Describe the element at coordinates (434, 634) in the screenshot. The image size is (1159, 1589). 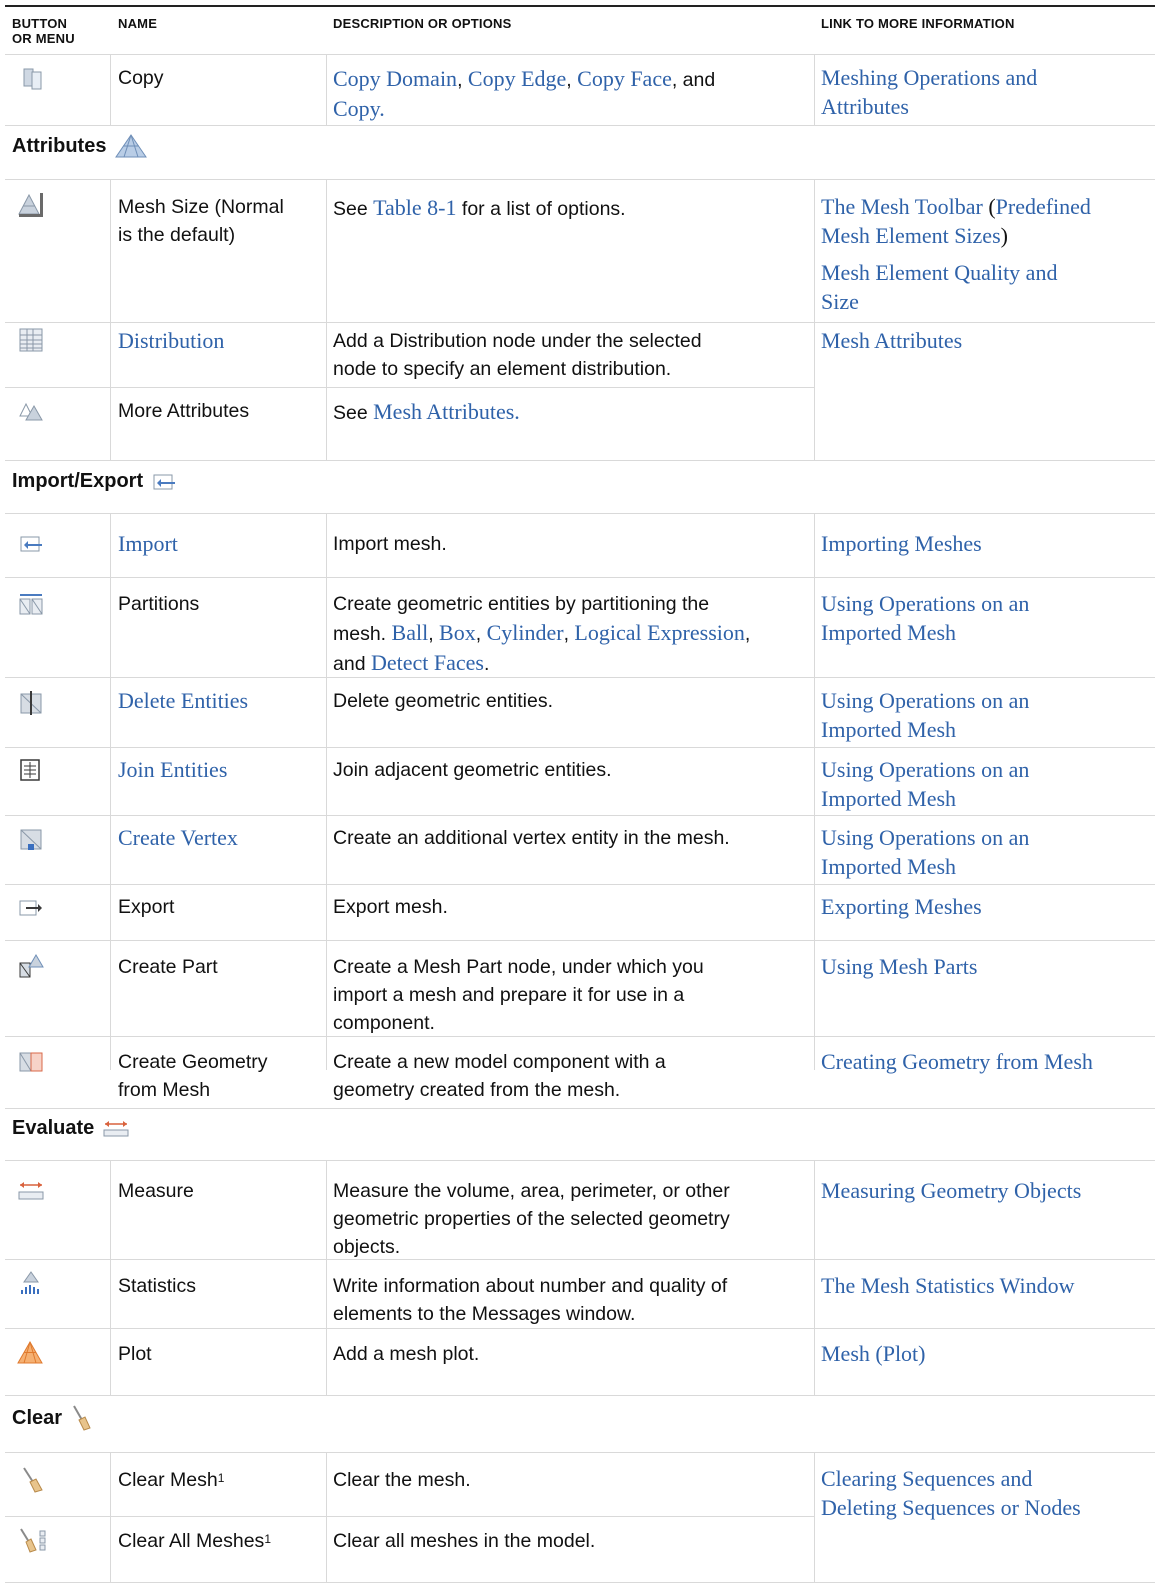
I see `sep: ,` at that location.